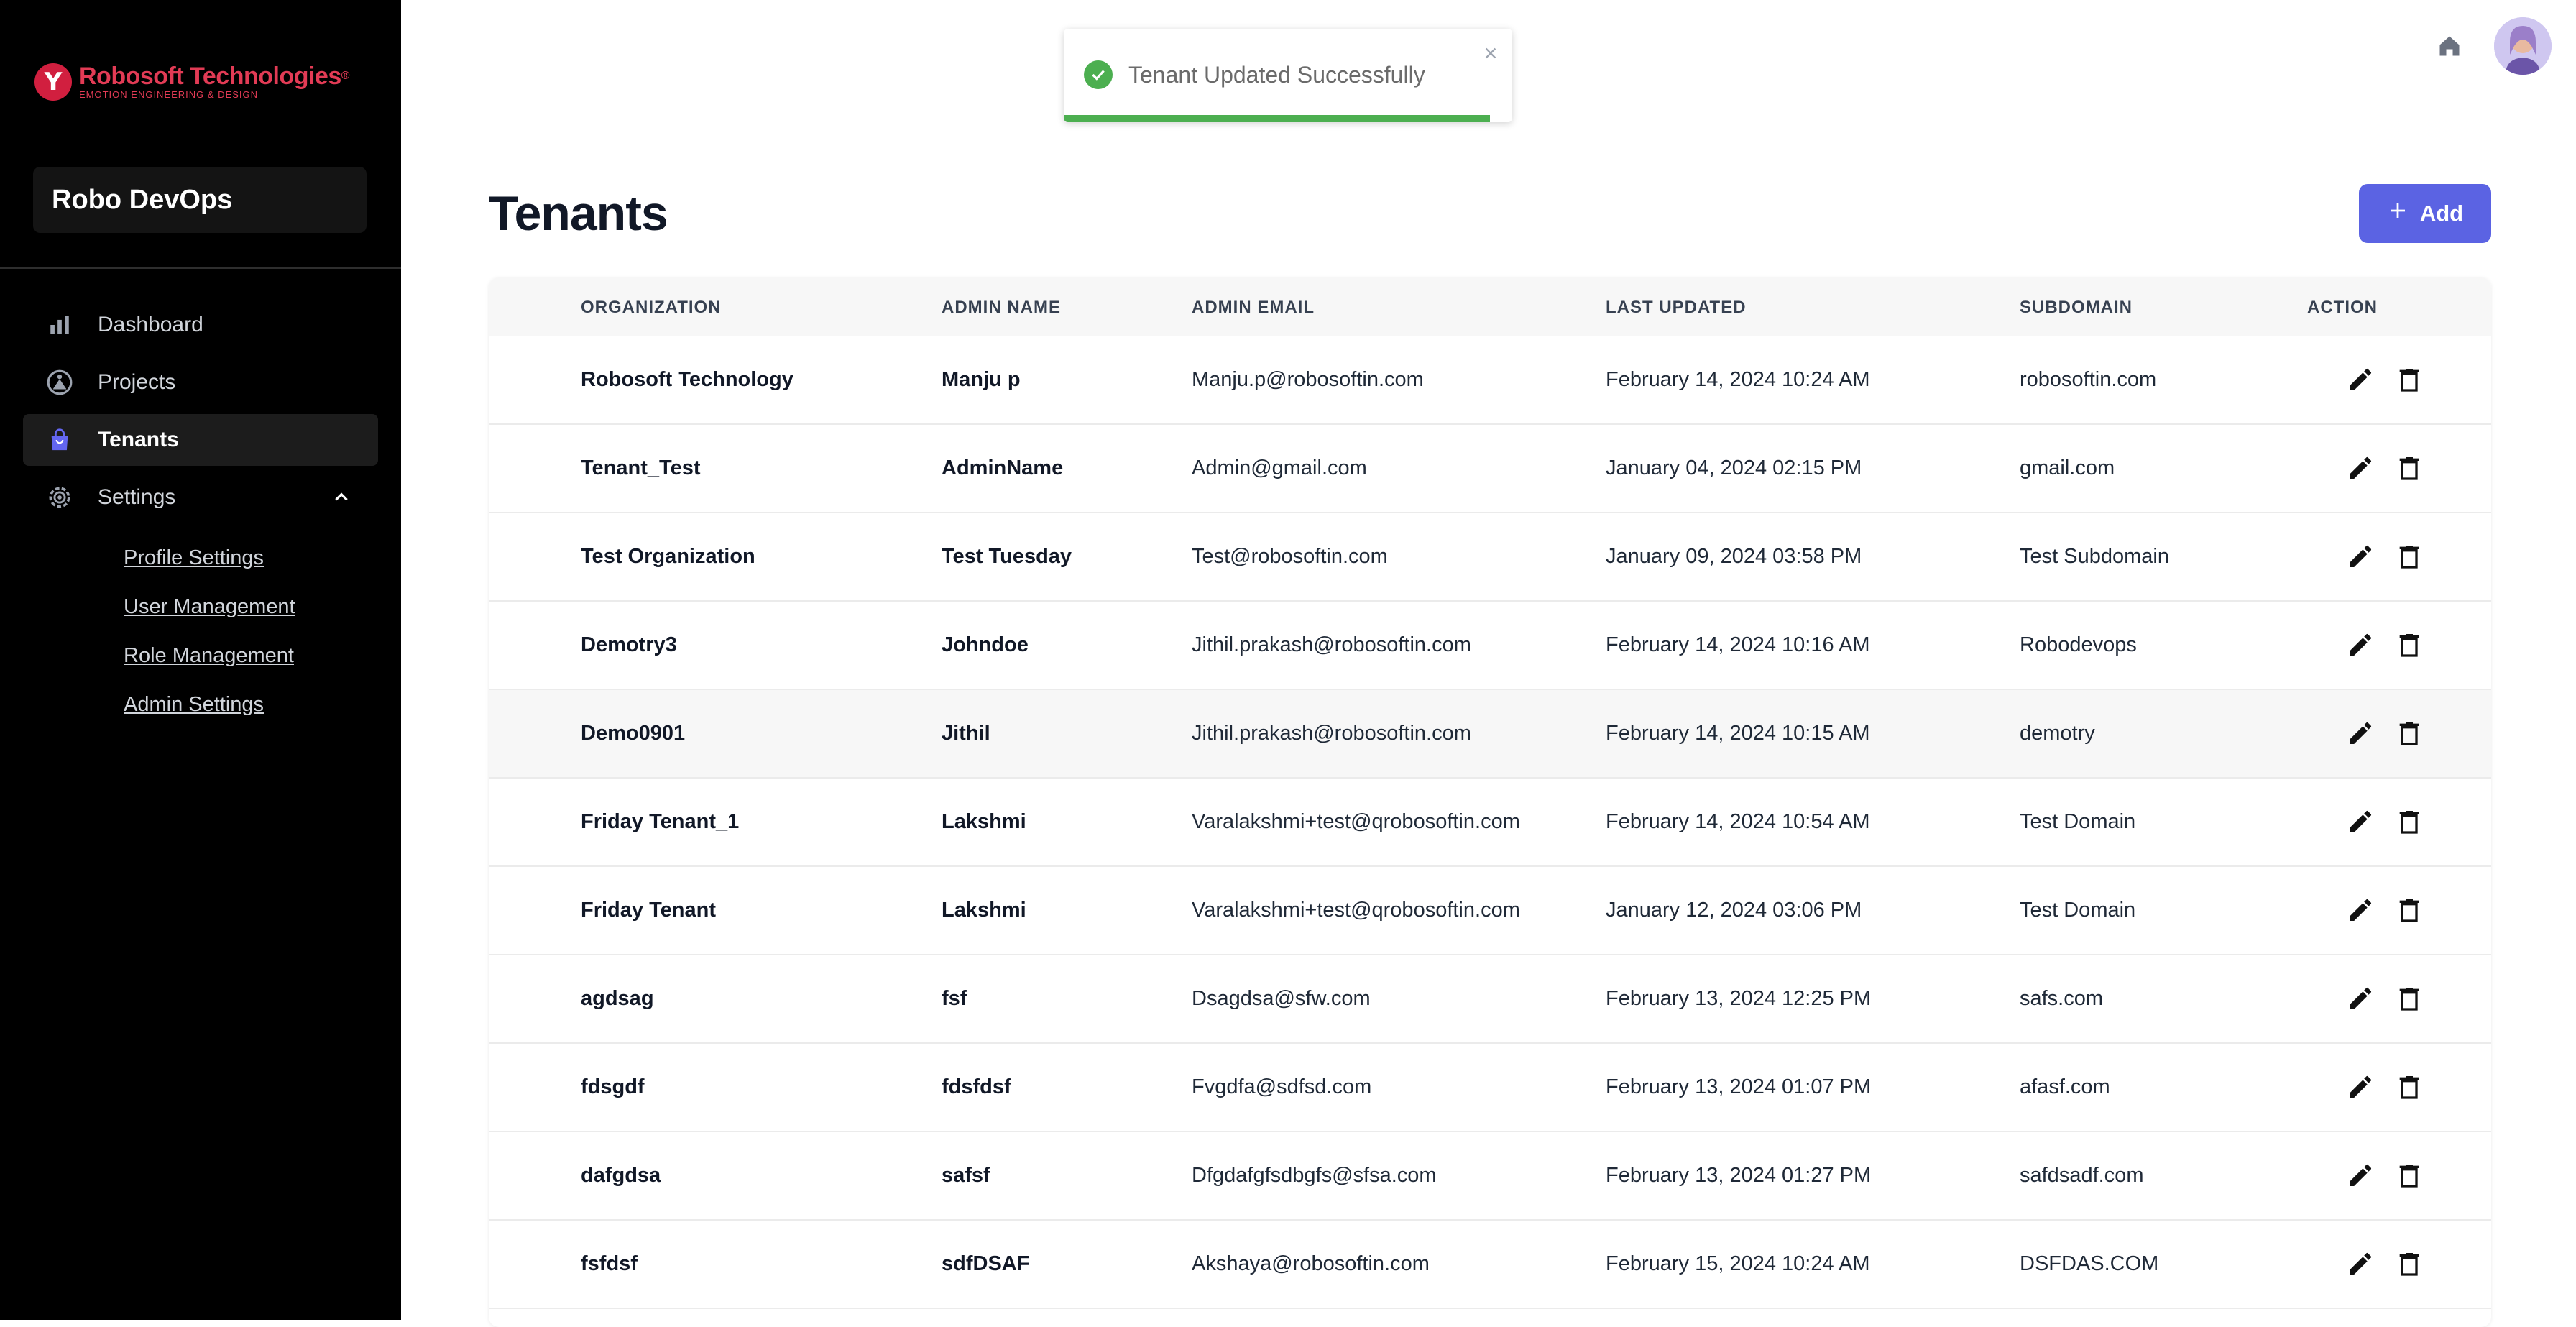 Image resolution: width=2576 pixels, height=1327 pixels. What do you see at coordinates (341, 497) in the screenshot?
I see `chevron-up-icon` at bounding box center [341, 497].